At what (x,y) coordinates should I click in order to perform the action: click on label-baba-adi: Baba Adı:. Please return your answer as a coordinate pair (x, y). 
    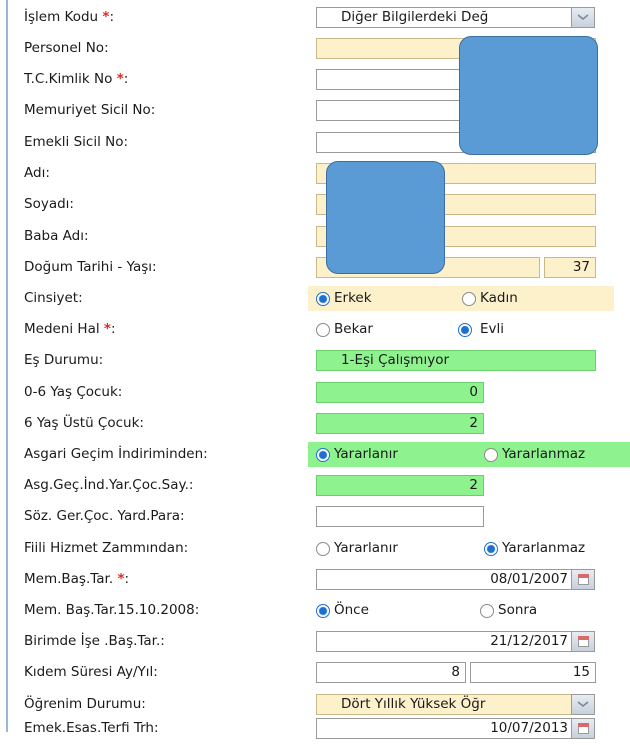
    Looking at the image, I should click on (56, 236).